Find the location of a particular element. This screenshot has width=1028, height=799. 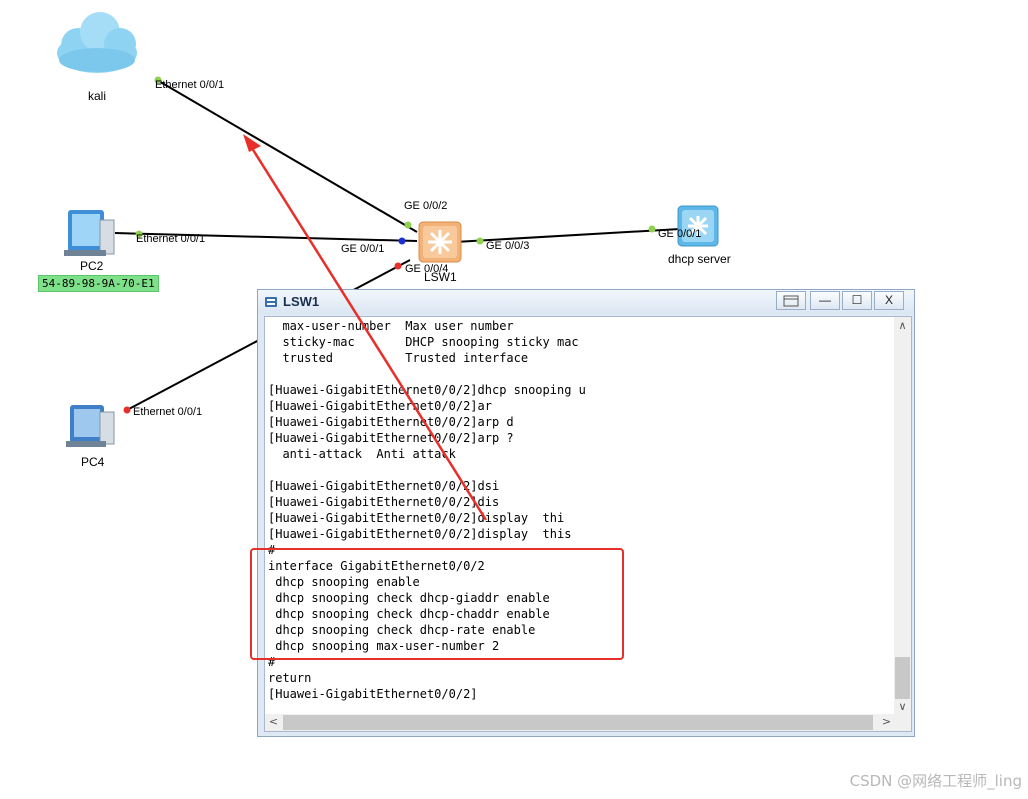

window-extra-icon is located at coordinates (791, 300).